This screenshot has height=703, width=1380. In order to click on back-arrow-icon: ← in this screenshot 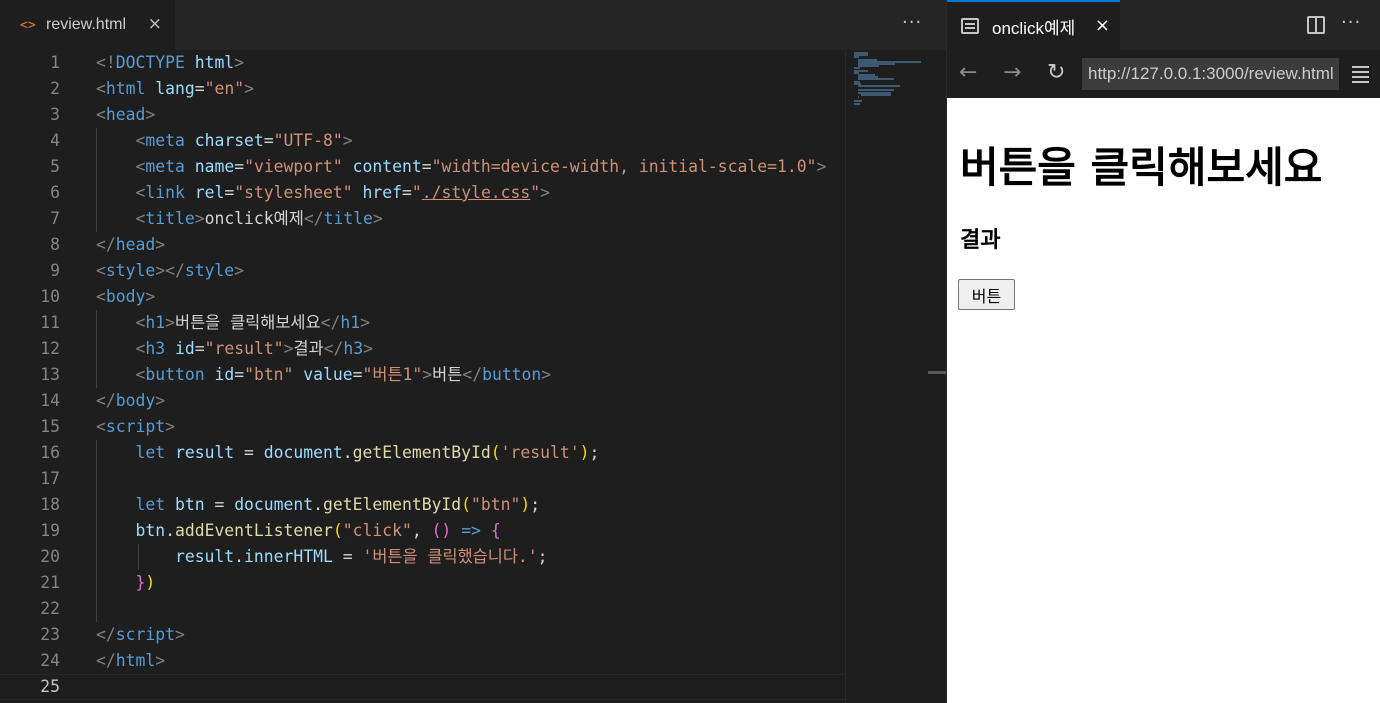, I will do `click(968, 72)`.